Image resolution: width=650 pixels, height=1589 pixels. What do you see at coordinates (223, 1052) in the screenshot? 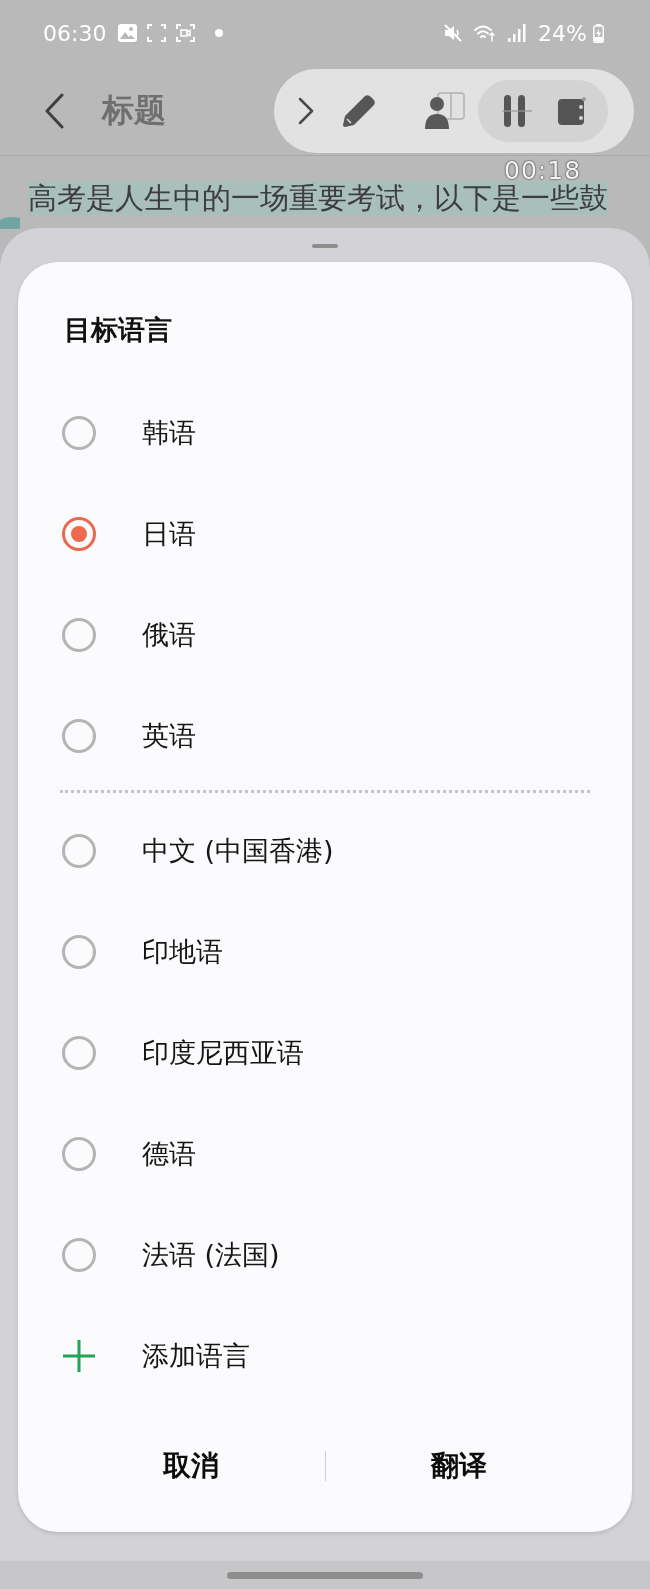
I see `language-label: 印度尼西亚语` at bounding box center [223, 1052].